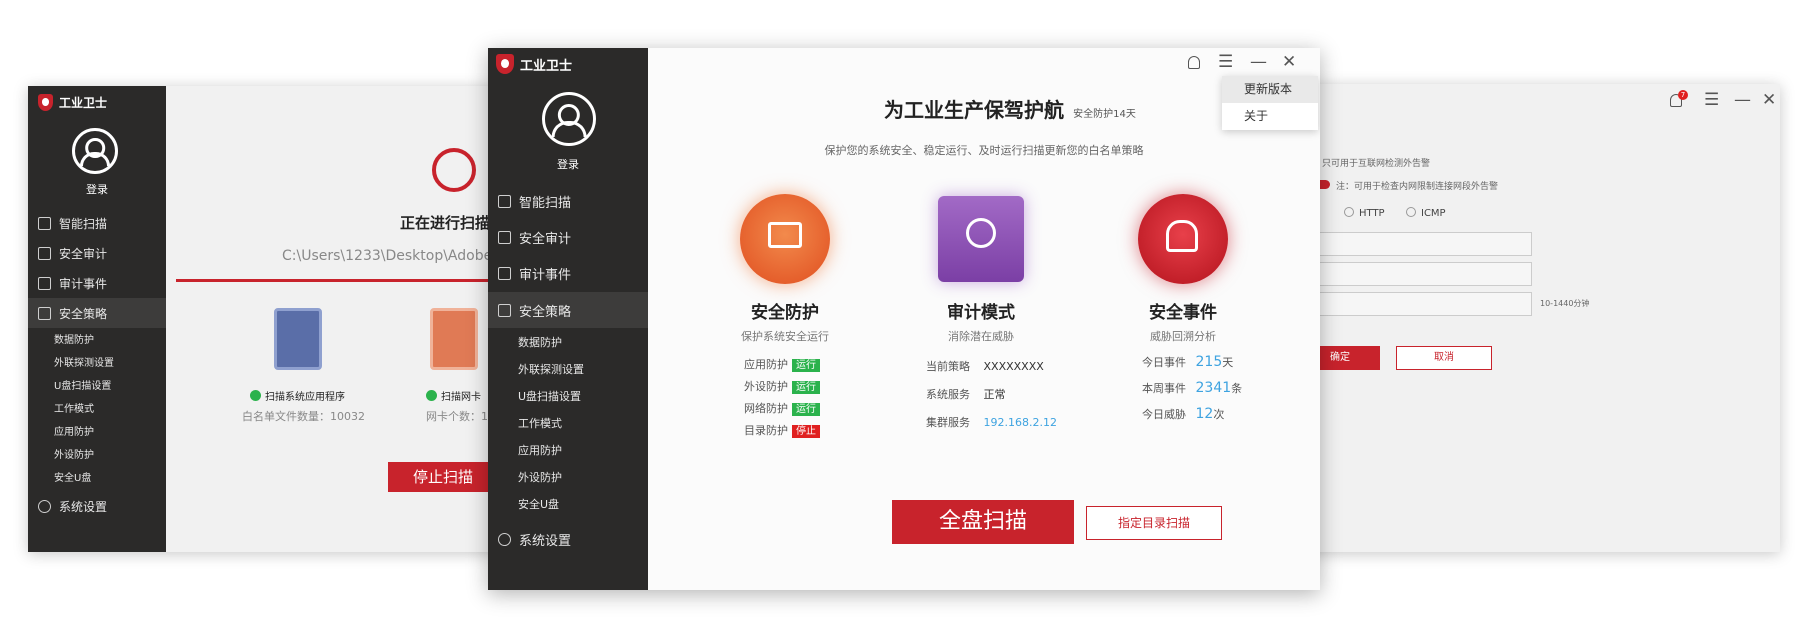  What do you see at coordinates (1188, 362) in the screenshot?
I see `event-row: 今日事件 215天` at bounding box center [1188, 362].